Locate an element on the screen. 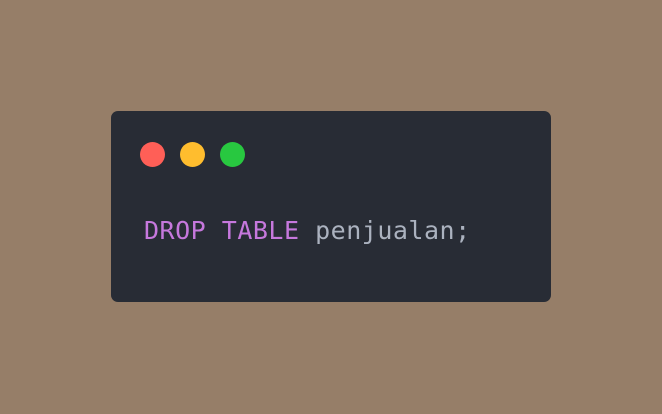 Image resolution: width=662 pixels, height=414 pixels. close-button is located at coordinates (152, 154).